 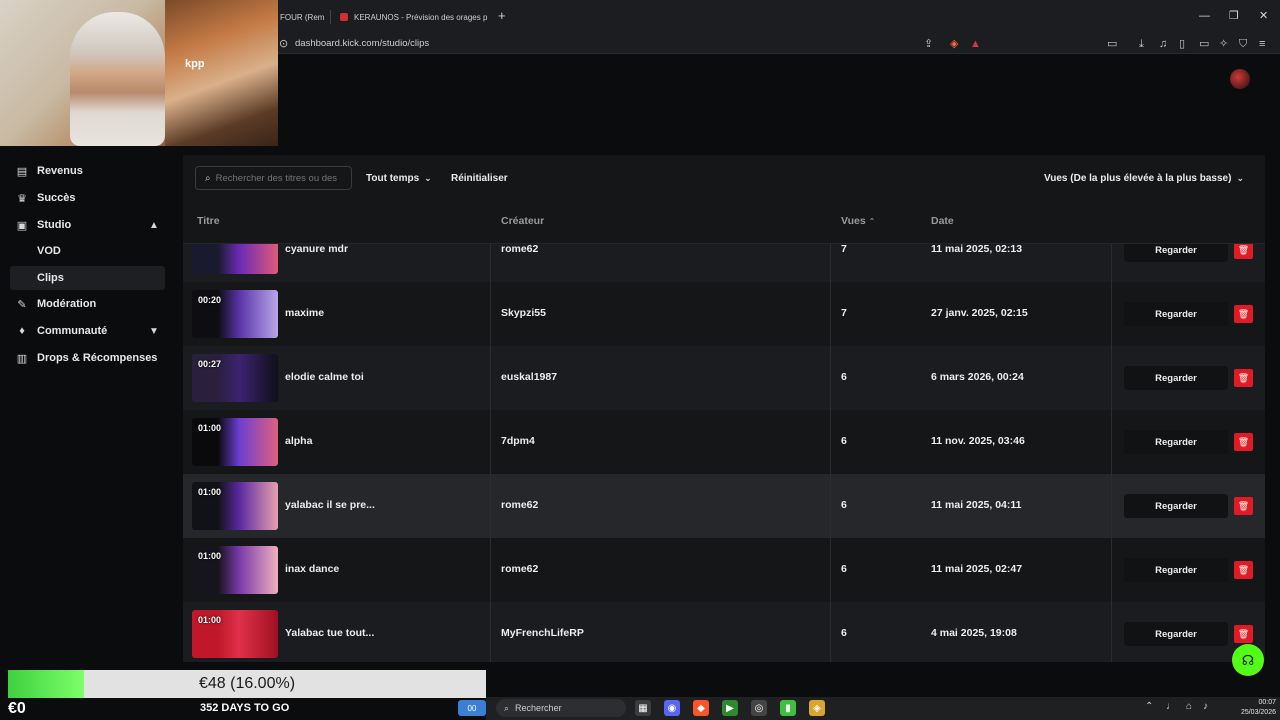 I want to click on column-header-views: Vues ⌃, so click(x=858, y=221).